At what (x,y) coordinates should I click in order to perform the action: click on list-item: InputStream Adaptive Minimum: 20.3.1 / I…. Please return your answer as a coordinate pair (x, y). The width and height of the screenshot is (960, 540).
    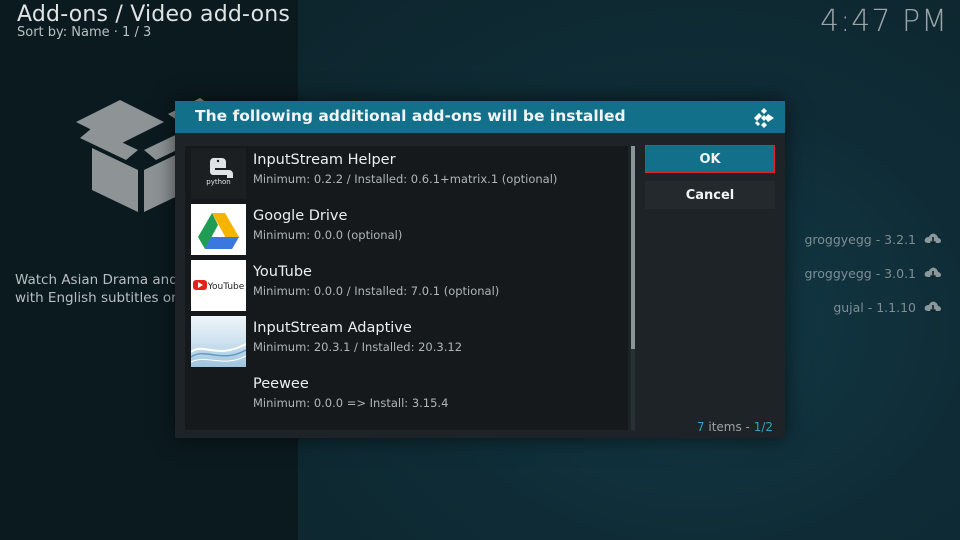
    Looking at the image, I should click on (406, 342).